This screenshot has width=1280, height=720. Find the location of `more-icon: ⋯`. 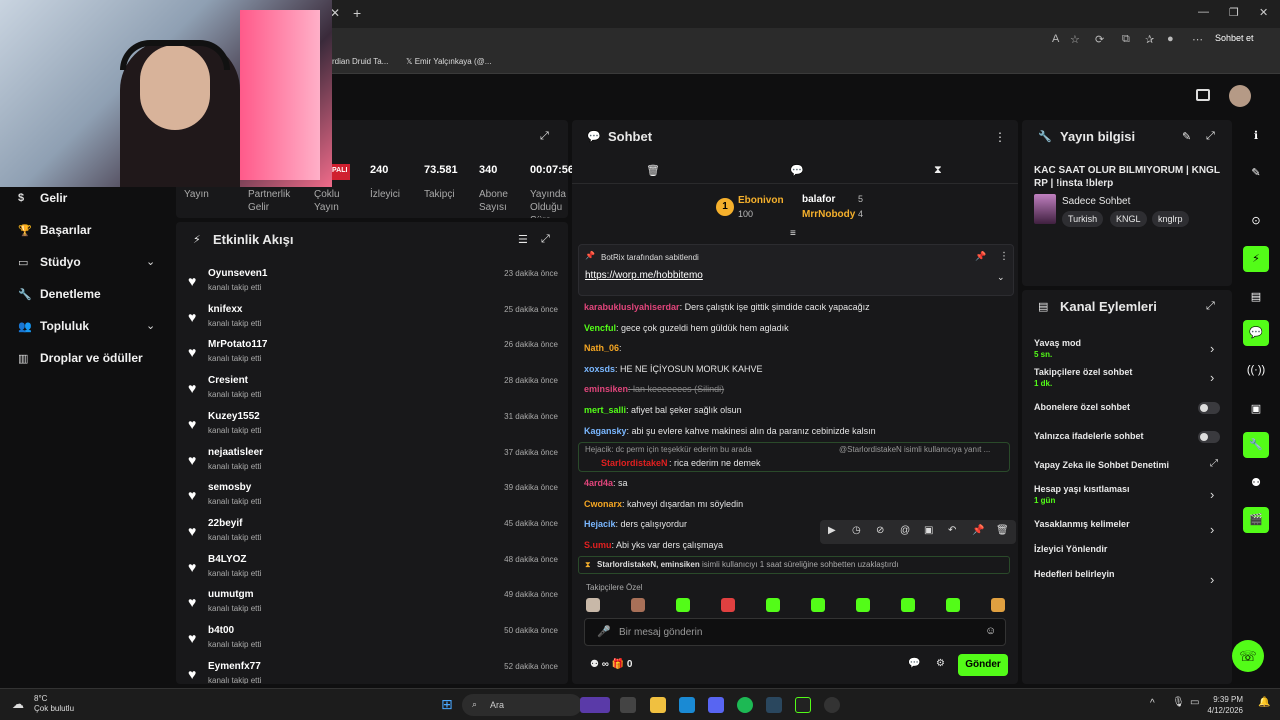

more-icon: ⋯ is located at coordinates (1197, 39).